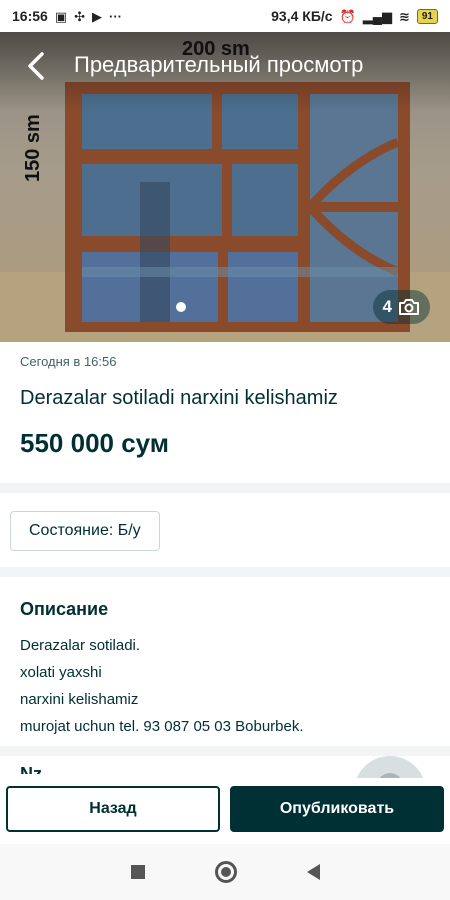 The width and height of the screenshot is (450, 900). Describe the element at coordinates (347, 16) in the screenshot. I see `alarm-icon: ⏰` at that location.